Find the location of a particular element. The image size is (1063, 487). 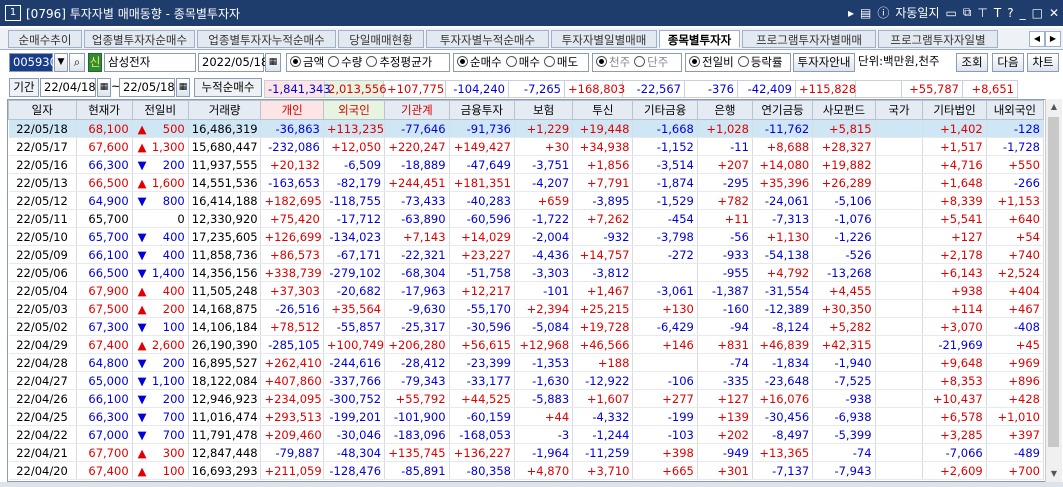

column-header: 기타금융 is located at coordinates (665, 110).